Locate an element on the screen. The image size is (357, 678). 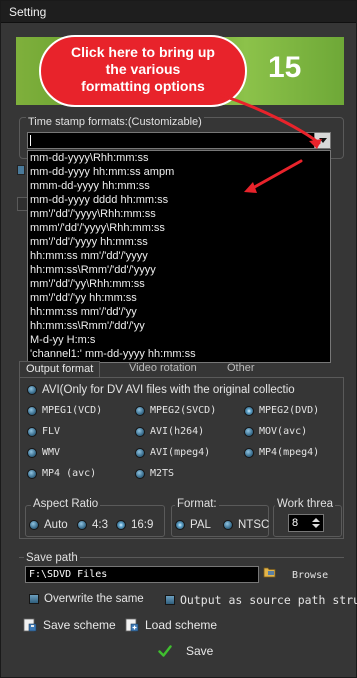
radio-mpeg2-svcd: MPEG2(SVCD) is located at coordinates (175, 410).